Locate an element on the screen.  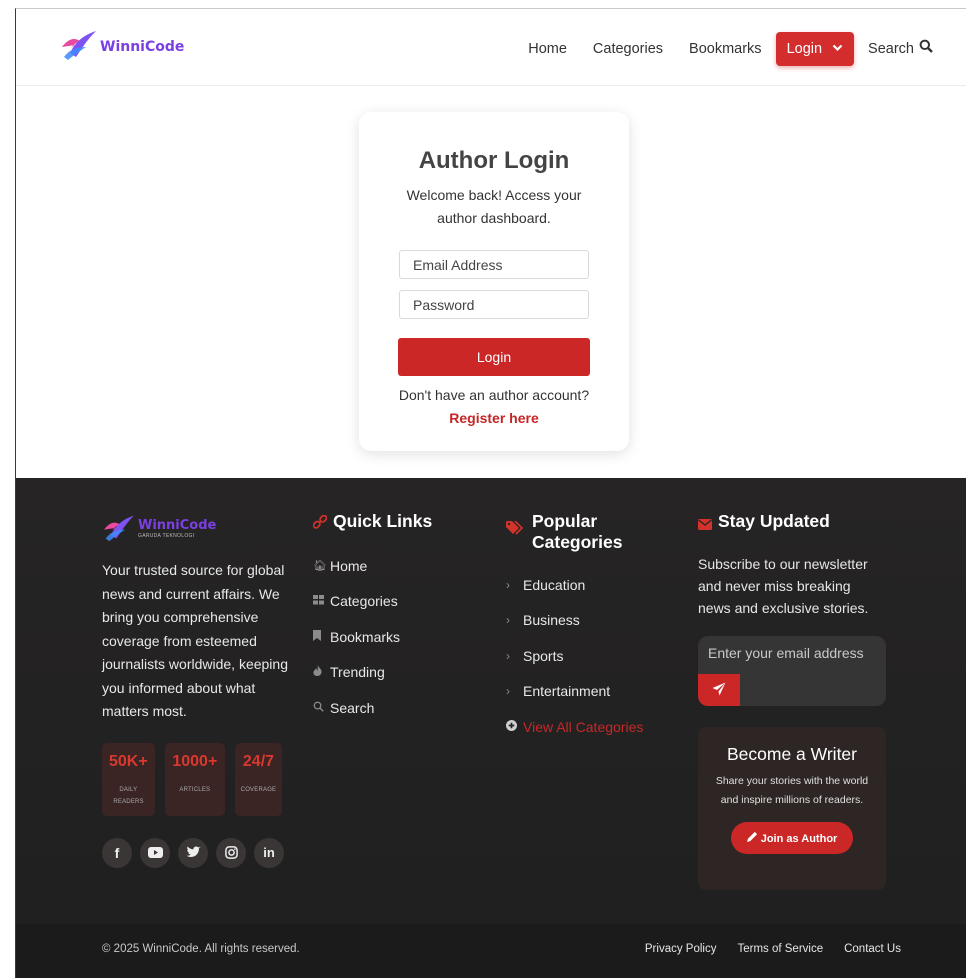
social-links: f in is located at coordinates (197, 852).